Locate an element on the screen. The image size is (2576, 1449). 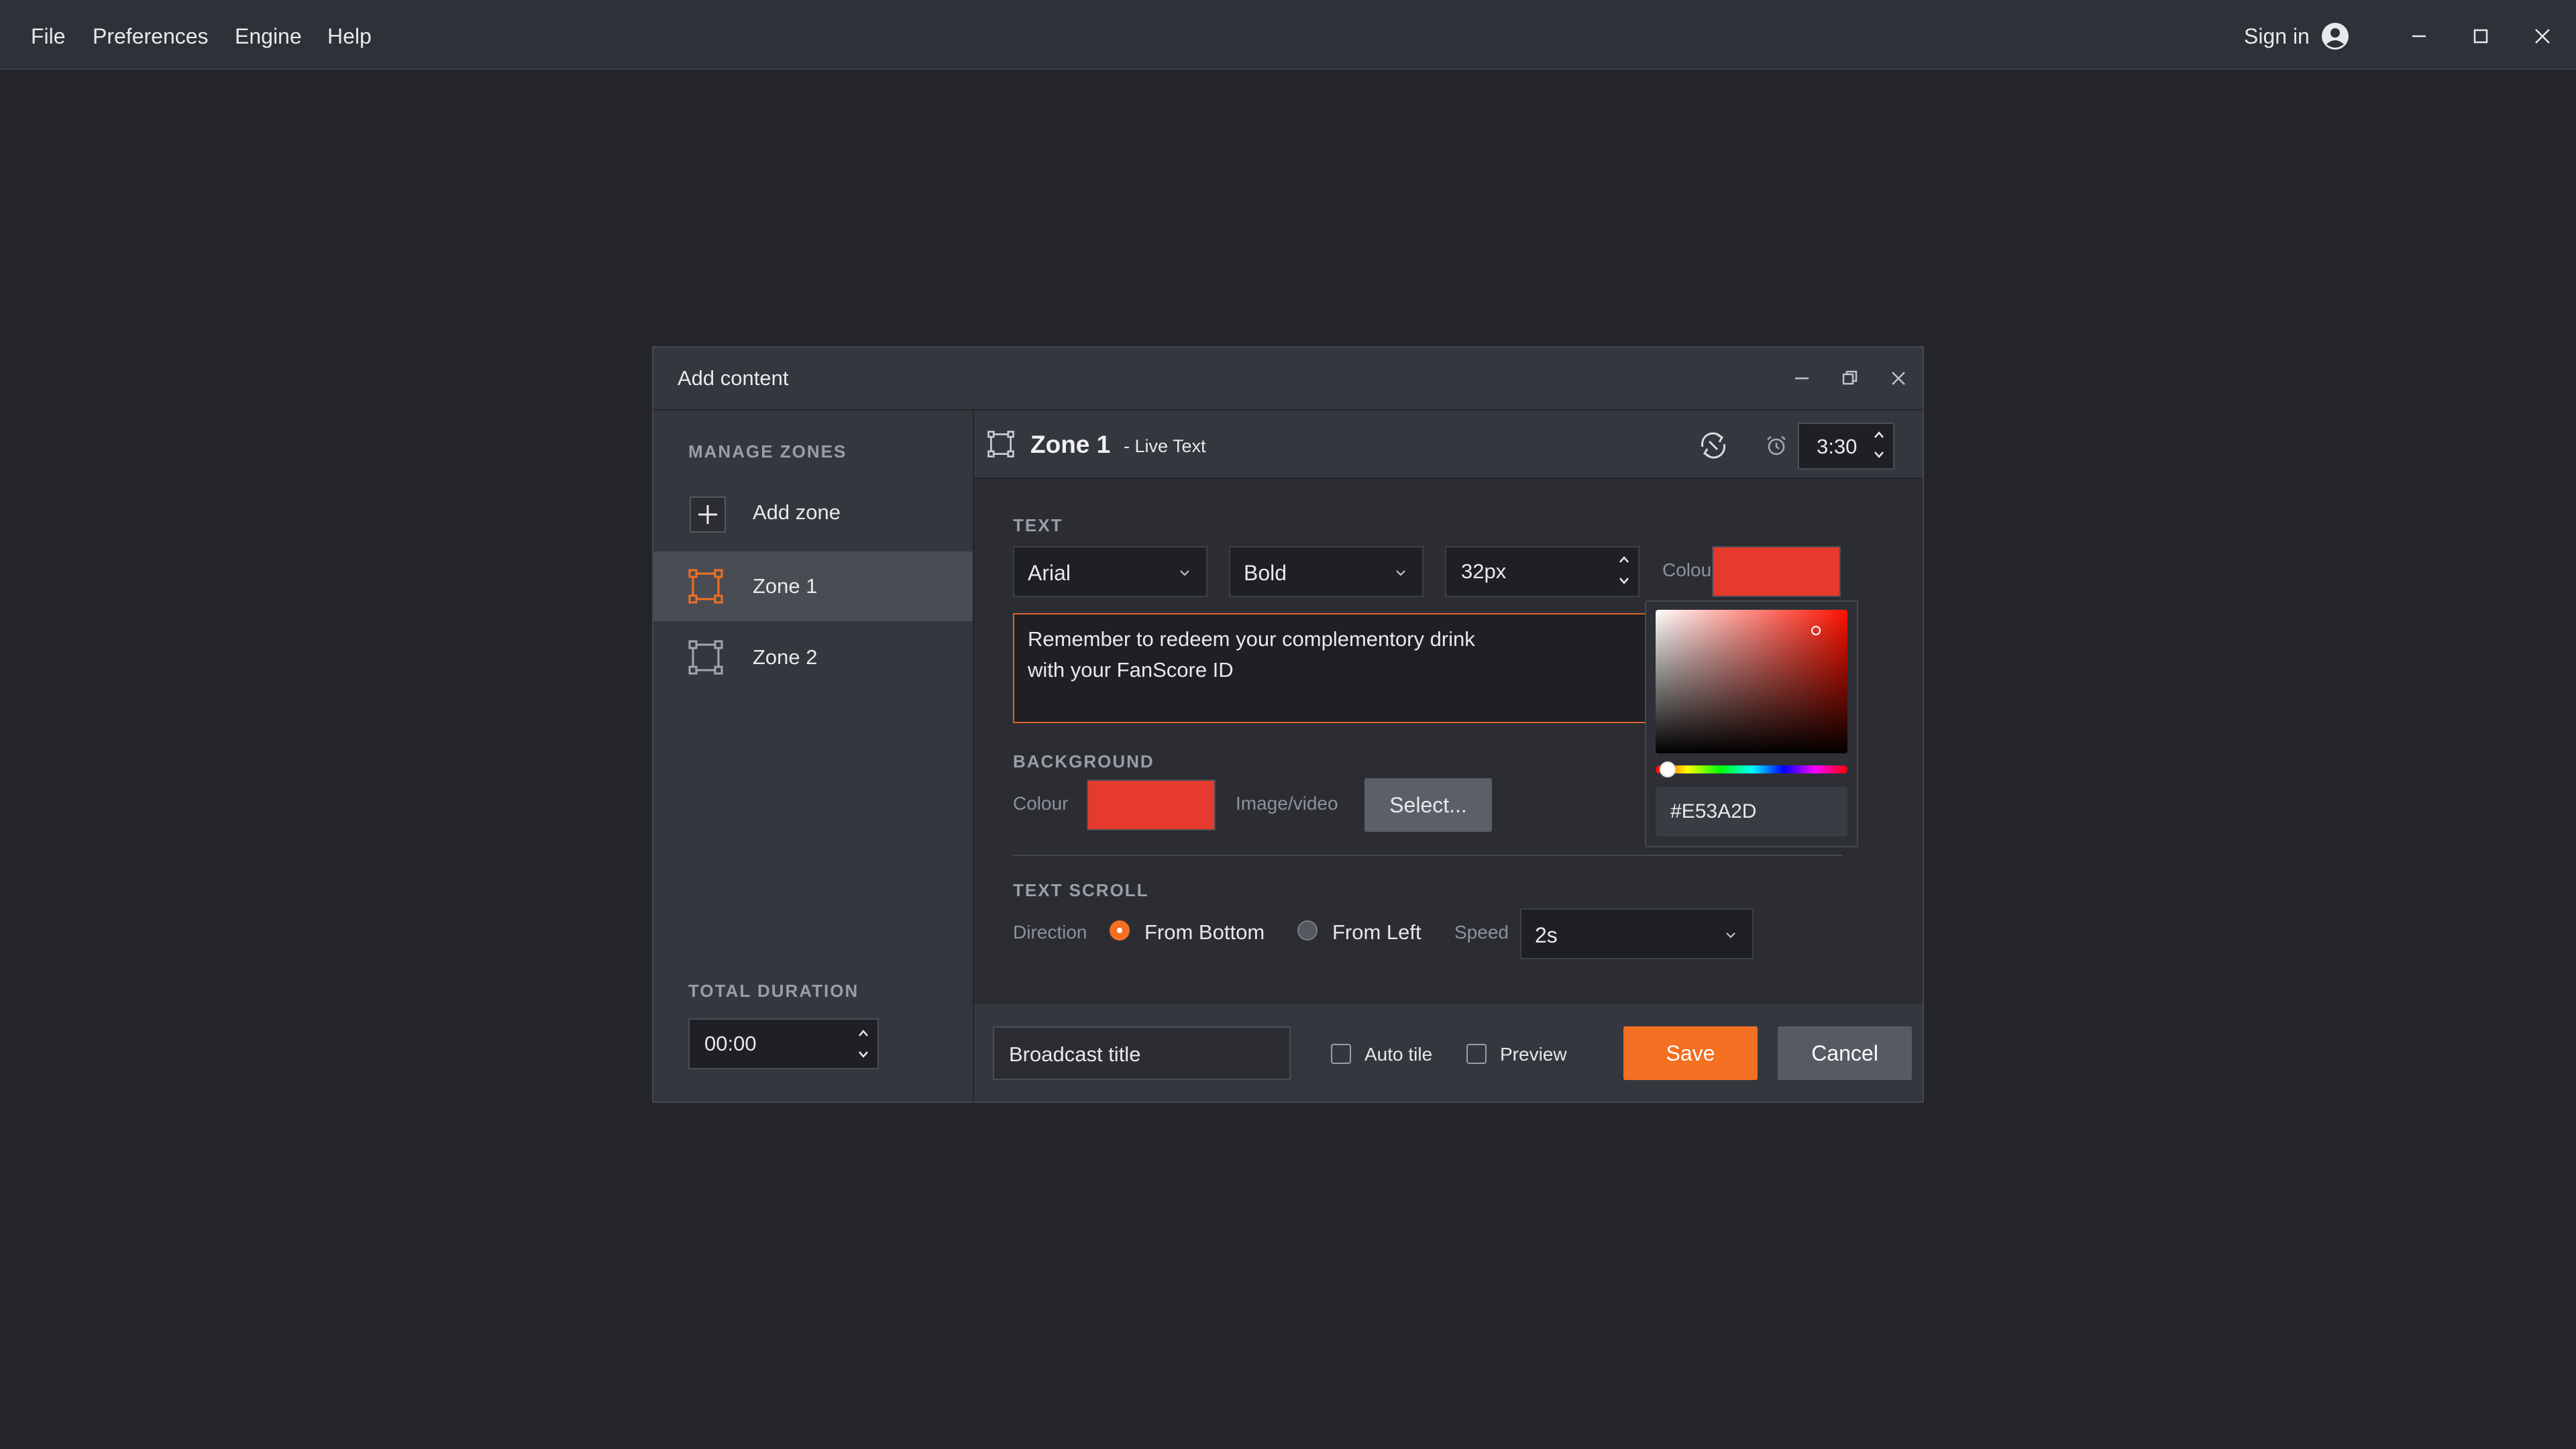
menu-help: Help is located at coordinates (349, 36).